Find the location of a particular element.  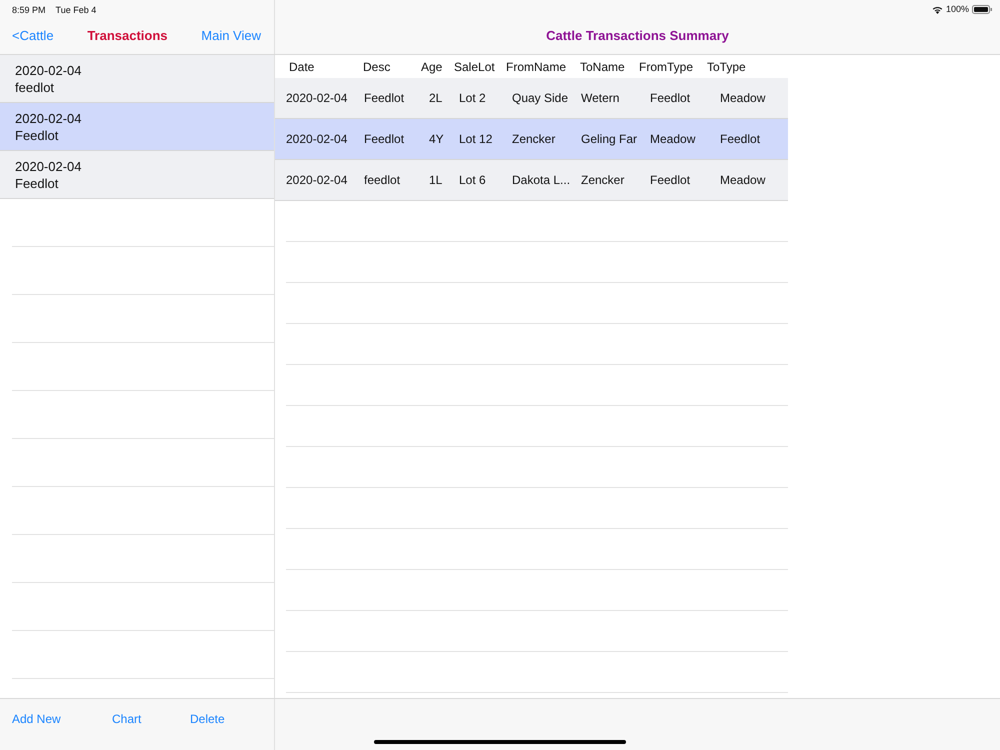

table-cell-text: Lot 12 is located at coordinates (476, 139).